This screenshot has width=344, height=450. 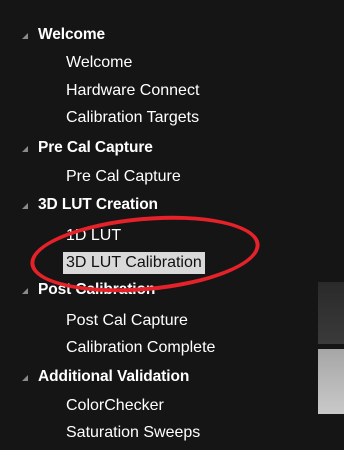 I want to click on tree-section-additional-validation: Additional Validation, so click(x=105, y=377).